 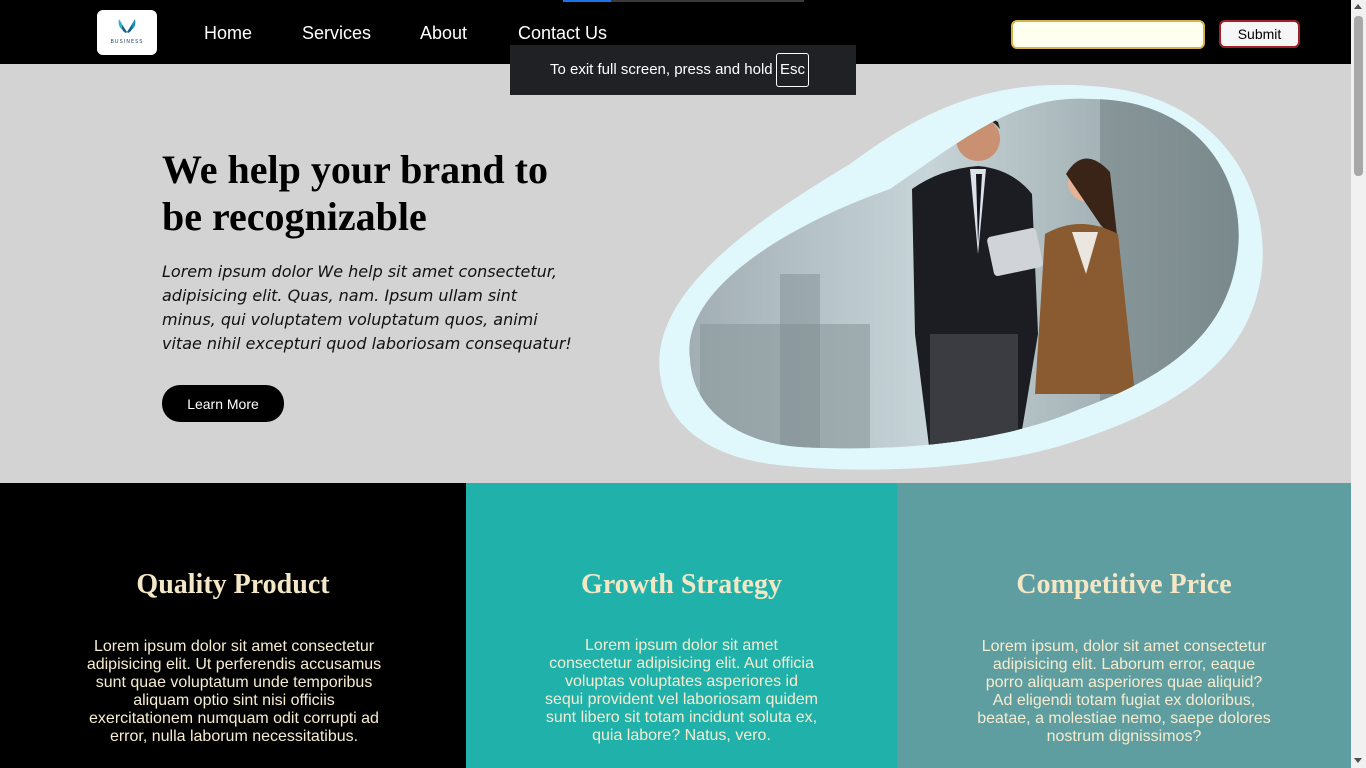 I want to click on learn-more-button: Learn More, so click(x=223, y=403).